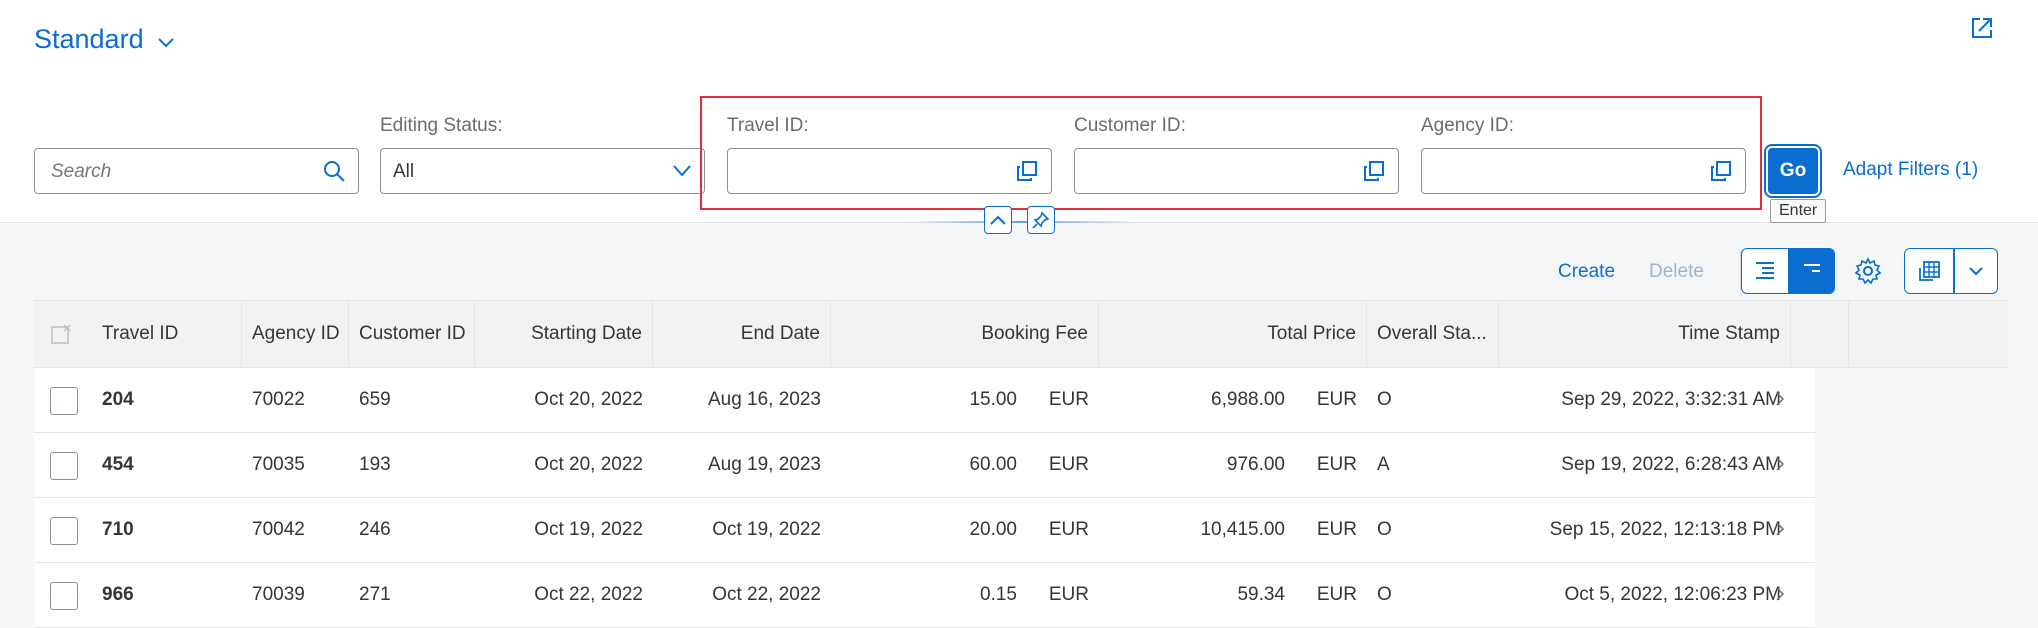 Image resolution: width=2038 pixels, height=628 pixels. What do you see at coordinates (1233, 334) in the screenshot?
I see `col-total-price: Total Price` at bounding box center [1233, 334].